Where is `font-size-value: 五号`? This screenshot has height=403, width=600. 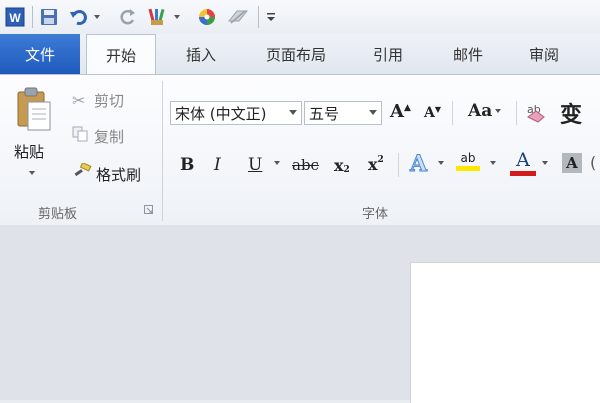
font-size-value: 五号 is located at coordinates (324, 113).